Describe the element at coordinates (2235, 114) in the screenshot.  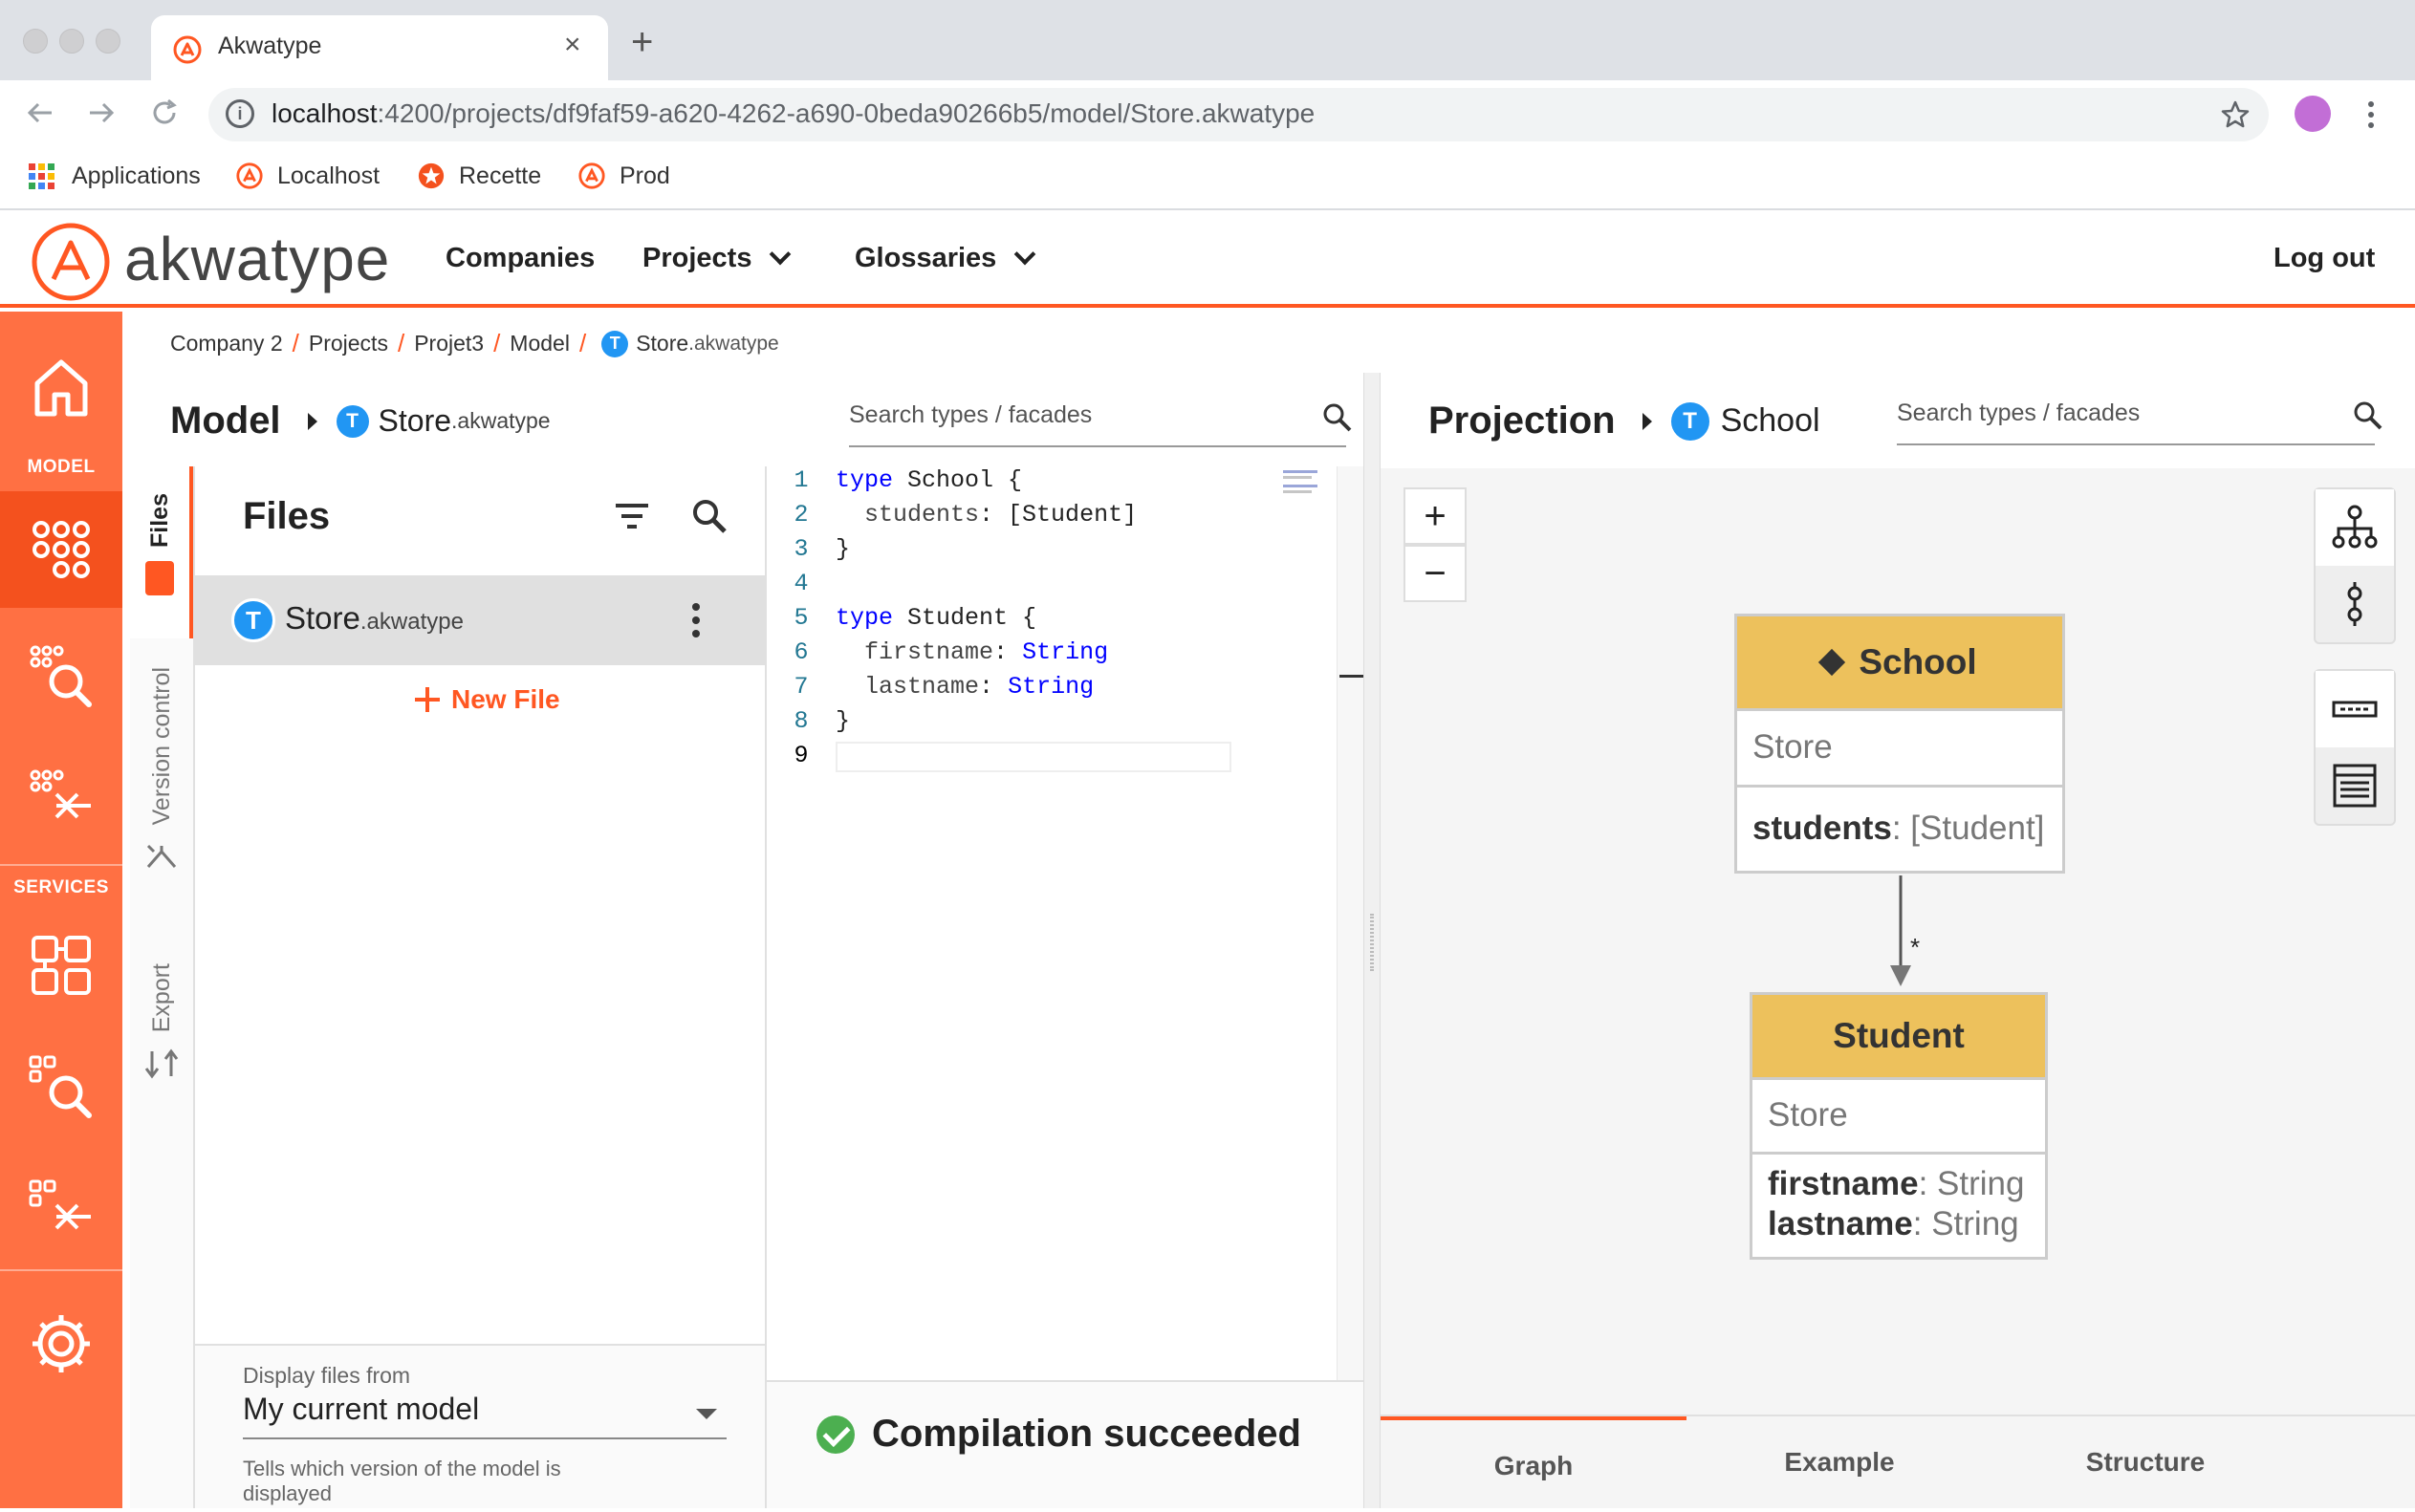
I see `bookmark-star-icon` at that location.